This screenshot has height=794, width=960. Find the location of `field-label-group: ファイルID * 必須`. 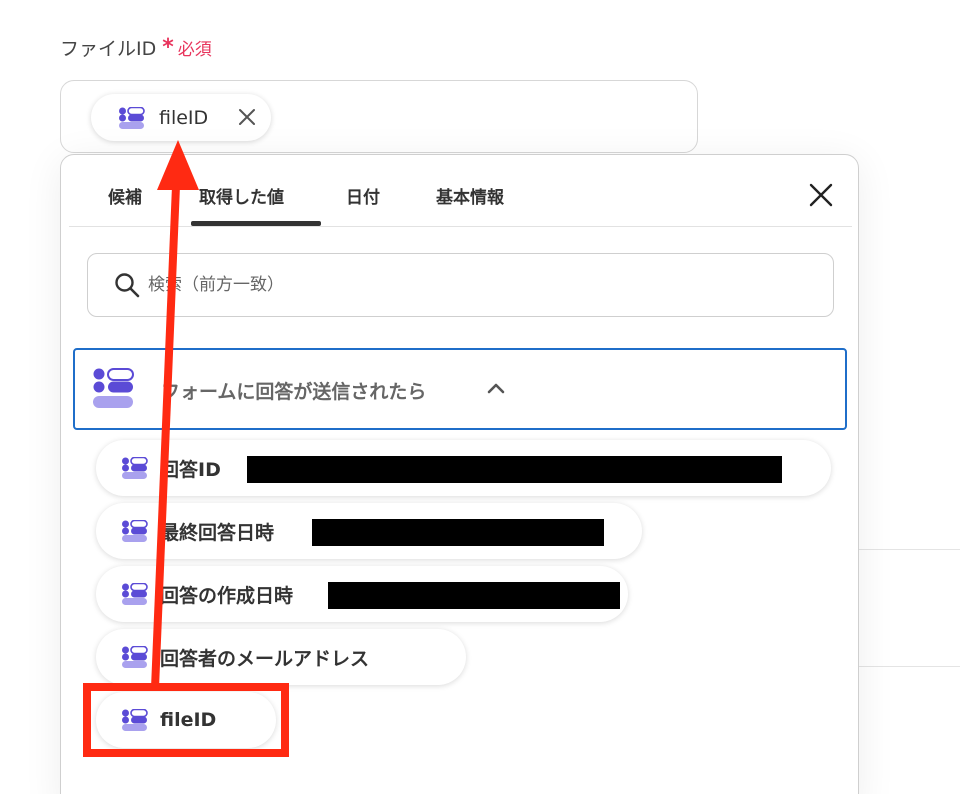

field-label-group: ファイルID * 必須 is located at coordinates (136, 47).